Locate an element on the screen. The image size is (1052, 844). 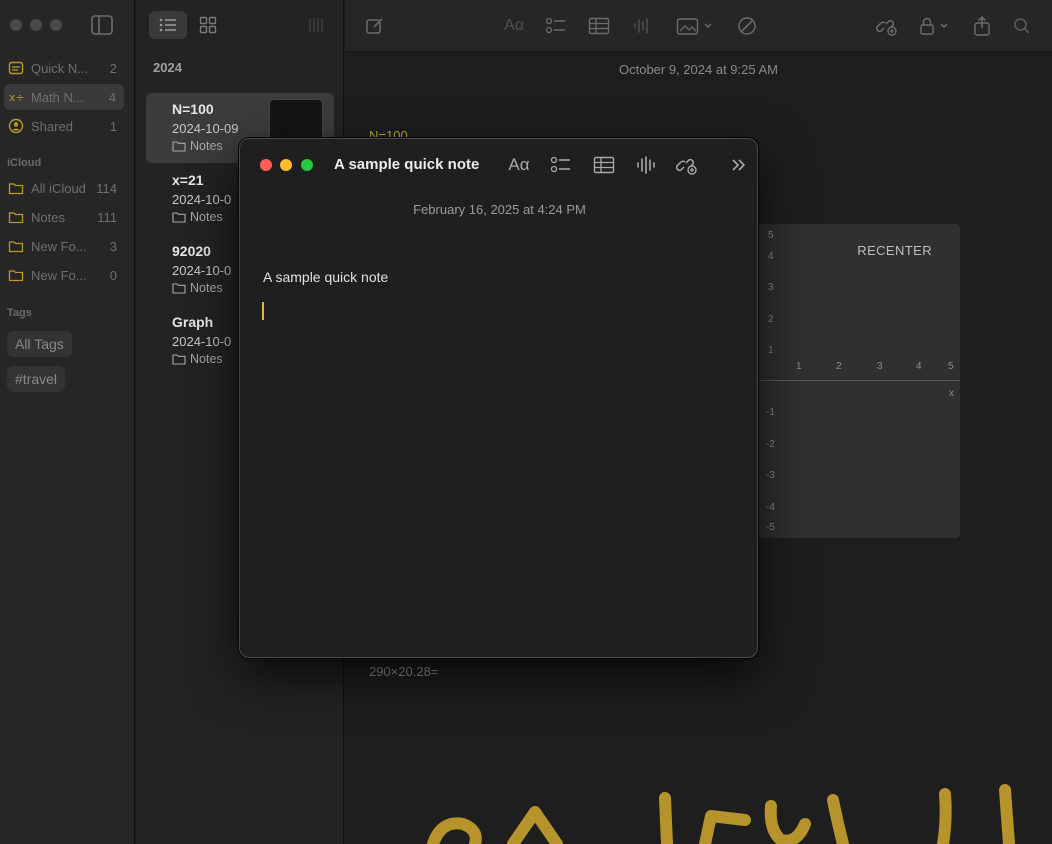
more-tools-button is located at coordinates (739, 165).